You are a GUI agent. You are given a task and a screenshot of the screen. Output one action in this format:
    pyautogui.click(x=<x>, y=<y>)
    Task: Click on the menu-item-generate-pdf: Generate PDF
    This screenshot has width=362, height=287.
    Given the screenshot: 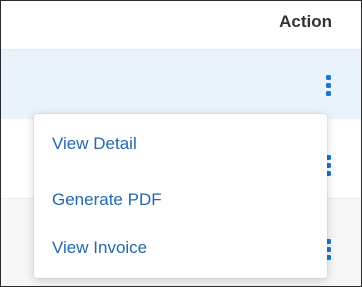 What is the action you would take?
    pyautogui.click(x=107, y=200)
    